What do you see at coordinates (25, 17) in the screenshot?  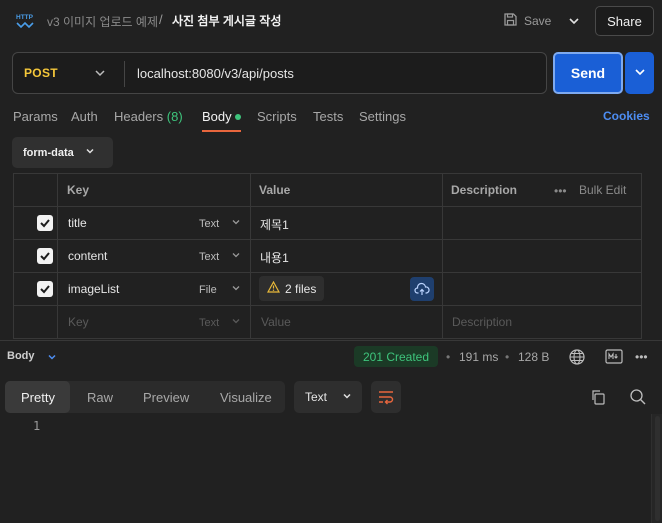 I see `svg-text: HTTP` at bounding box center [25, 17].